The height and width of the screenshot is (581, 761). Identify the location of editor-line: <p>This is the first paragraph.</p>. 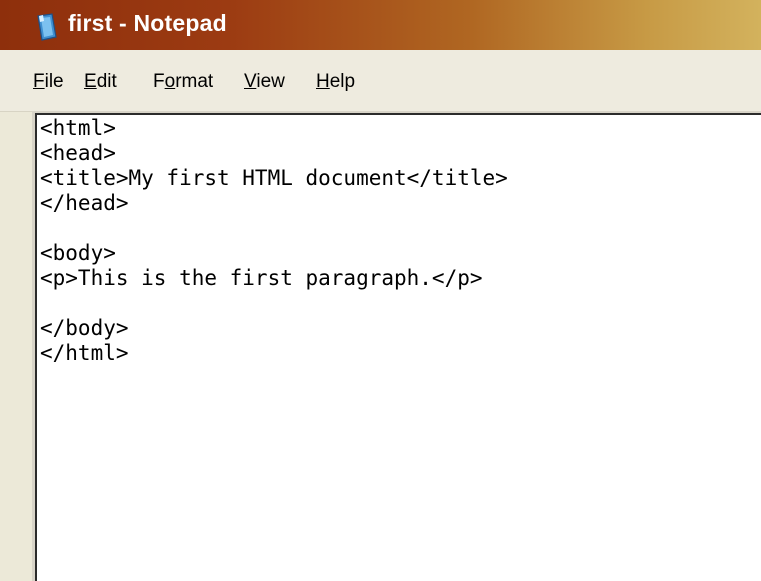
(261, 278).